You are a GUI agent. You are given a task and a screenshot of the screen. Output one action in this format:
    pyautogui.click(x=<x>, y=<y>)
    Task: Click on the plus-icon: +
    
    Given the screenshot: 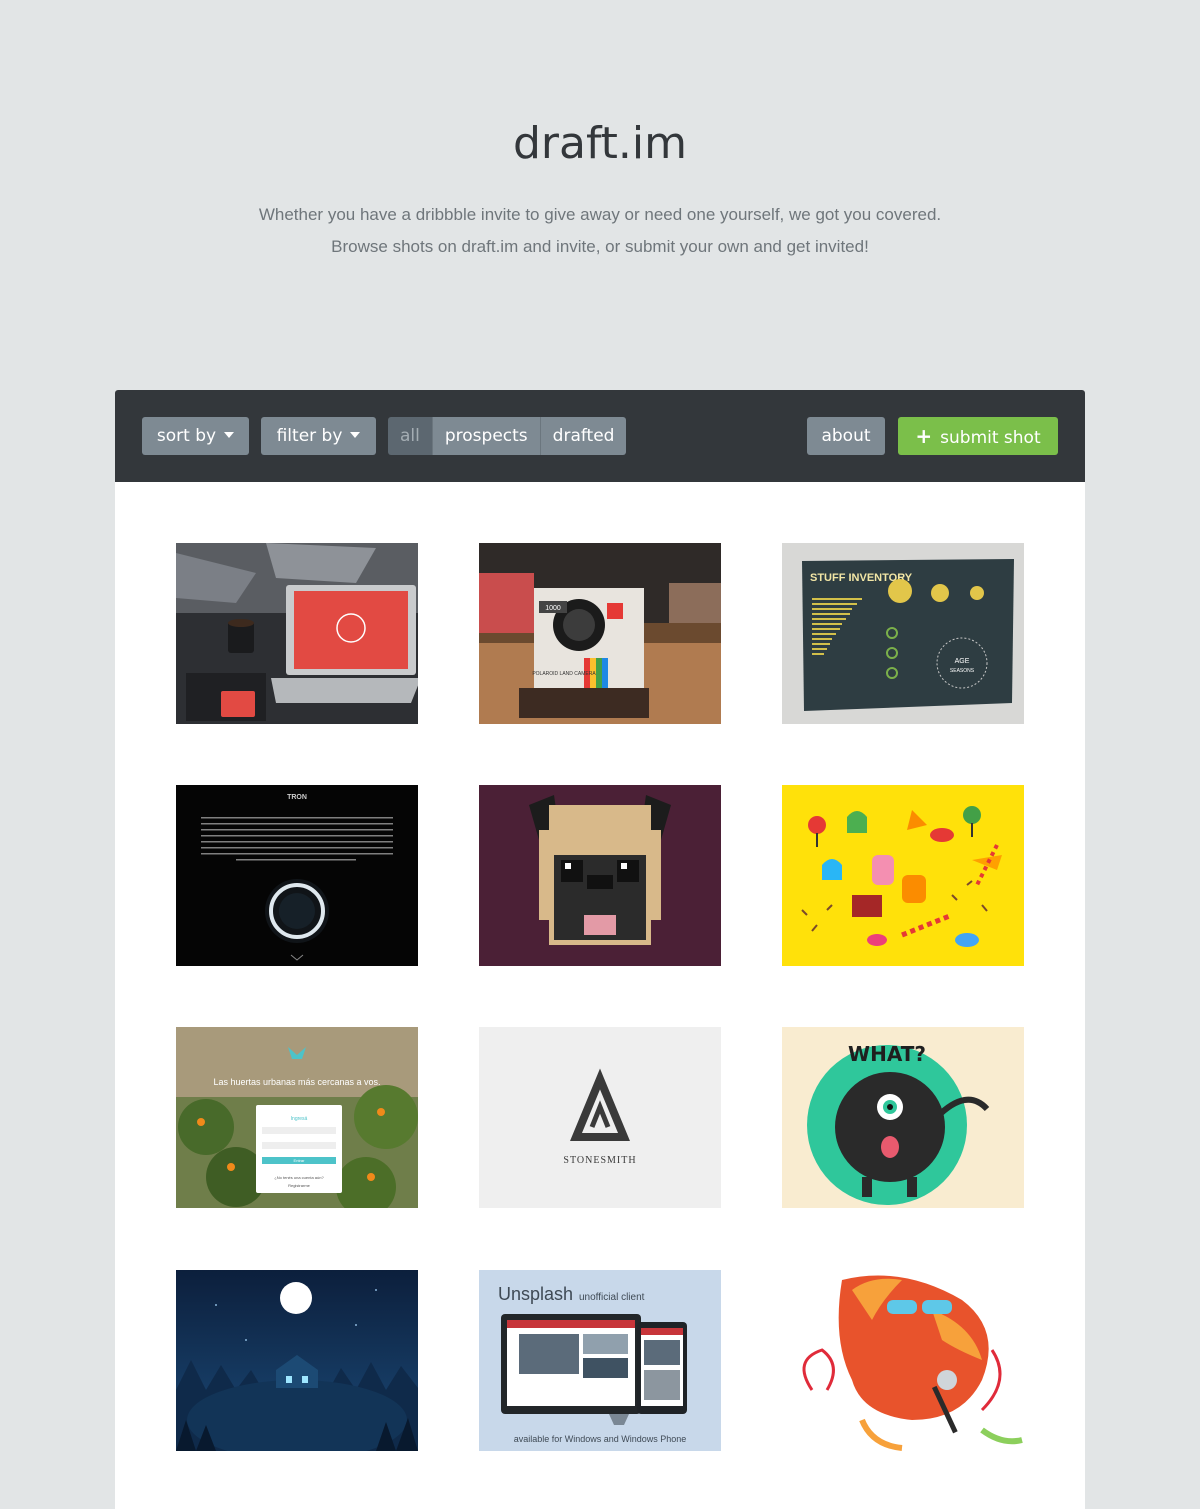 What is the action you would take?
    pyautogui.click(x=924, y=436)
    